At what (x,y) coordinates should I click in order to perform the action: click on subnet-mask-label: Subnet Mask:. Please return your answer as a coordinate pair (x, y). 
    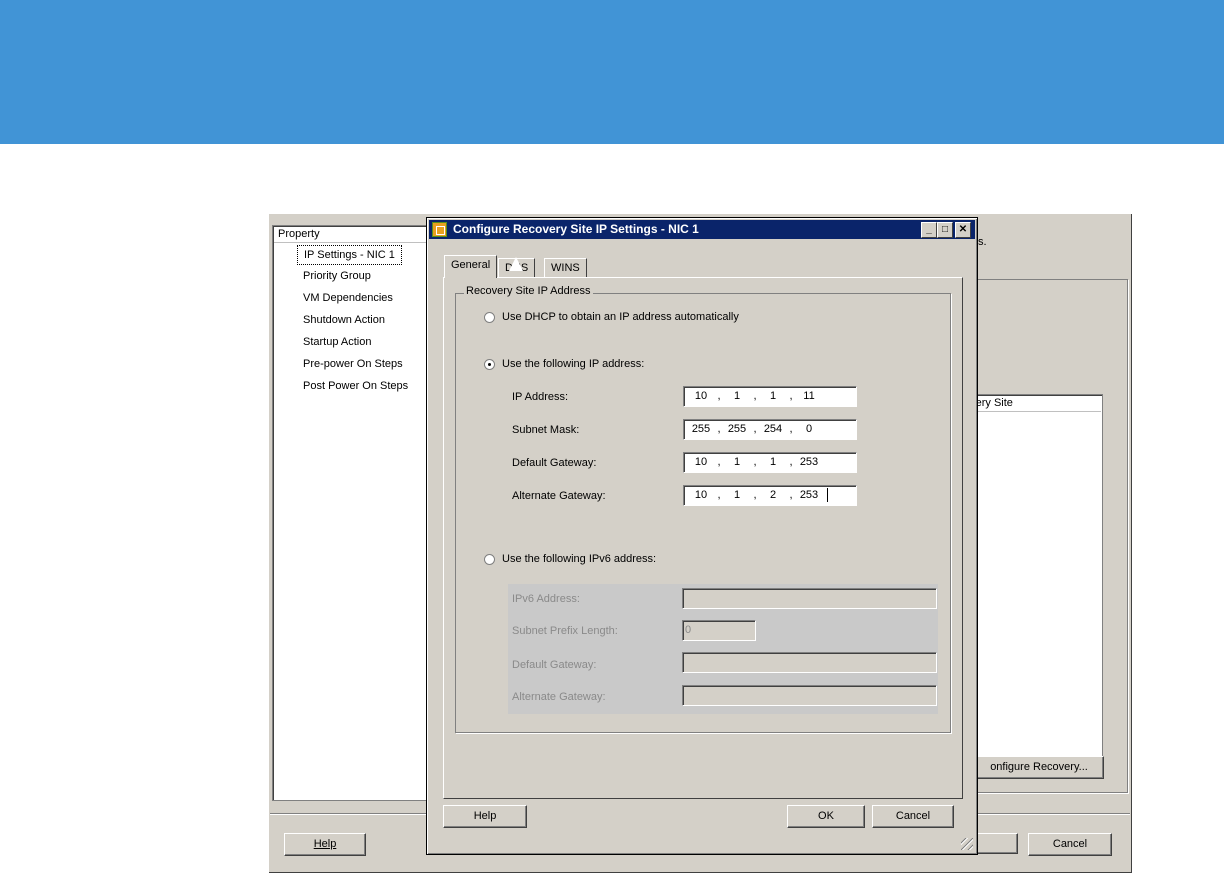
    Looking at the image, I should click on (546, 430).